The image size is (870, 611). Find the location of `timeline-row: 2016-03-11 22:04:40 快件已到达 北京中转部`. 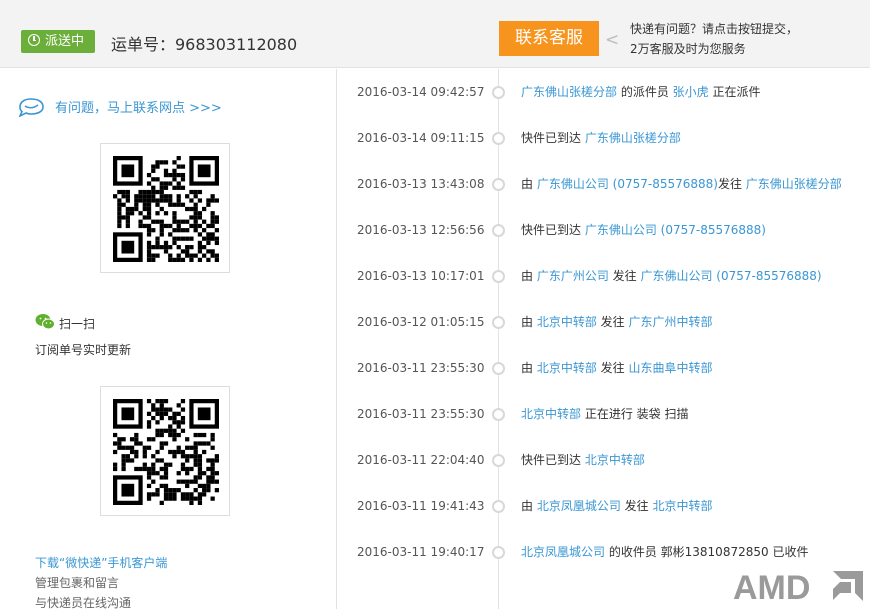

timeline-row: 2016-03-11 22:04:40 快件已到达 北京中转部 is located at coordinates (604, 460).